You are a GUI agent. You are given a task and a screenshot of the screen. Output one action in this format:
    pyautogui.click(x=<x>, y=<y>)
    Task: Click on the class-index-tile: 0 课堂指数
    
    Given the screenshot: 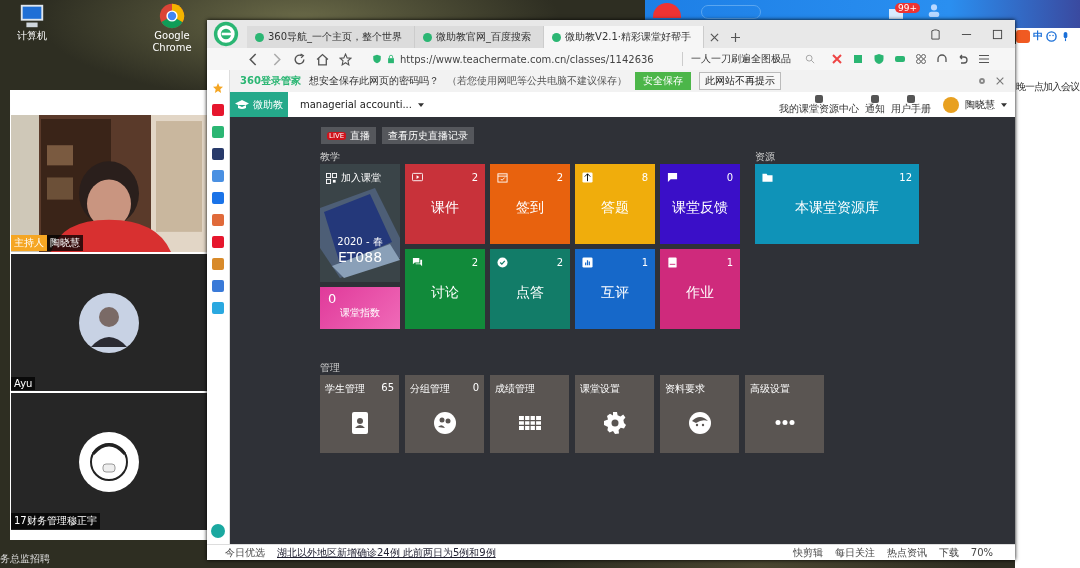 What is the action you would take?
    pyautogui.click(x=360, y=308)
    